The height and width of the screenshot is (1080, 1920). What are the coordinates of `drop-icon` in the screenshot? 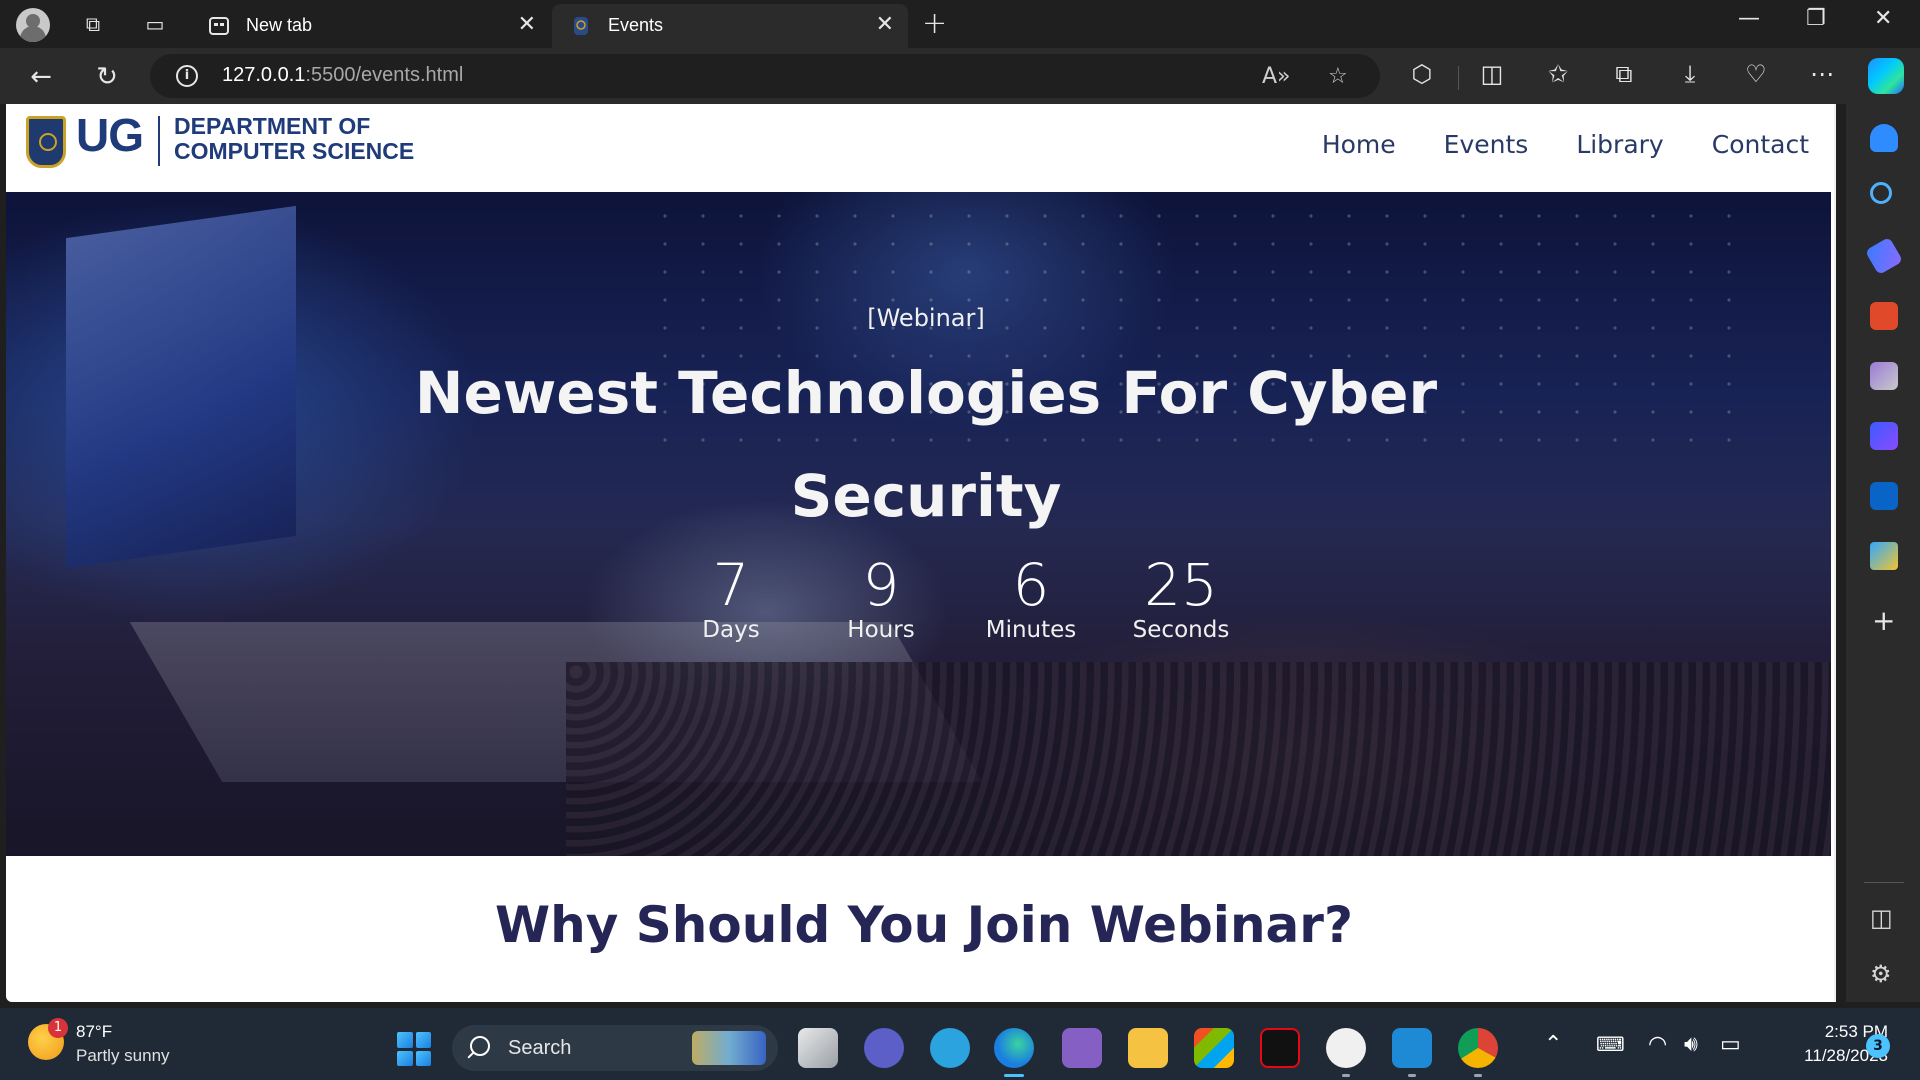 It's located at (1884, 556).